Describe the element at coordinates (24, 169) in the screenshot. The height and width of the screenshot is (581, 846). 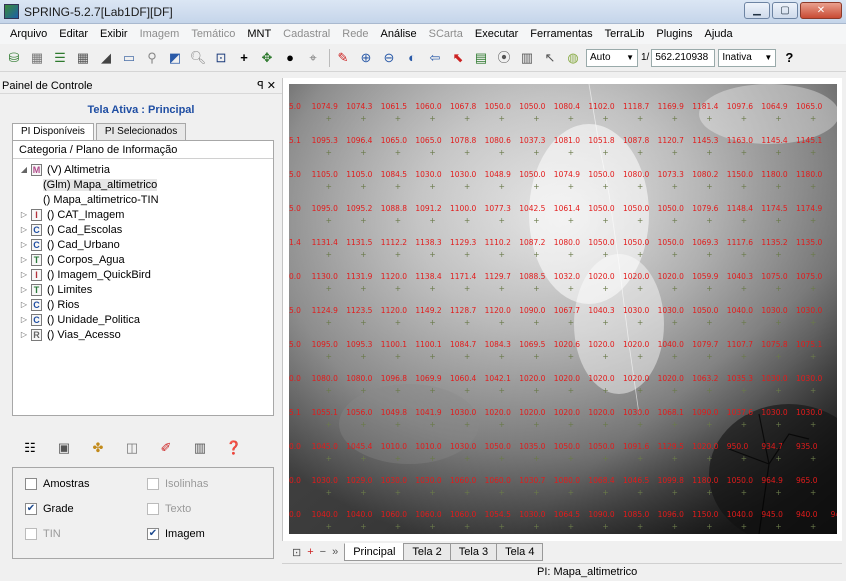
I see `expanded-arrow-icon: ◢` at that location.